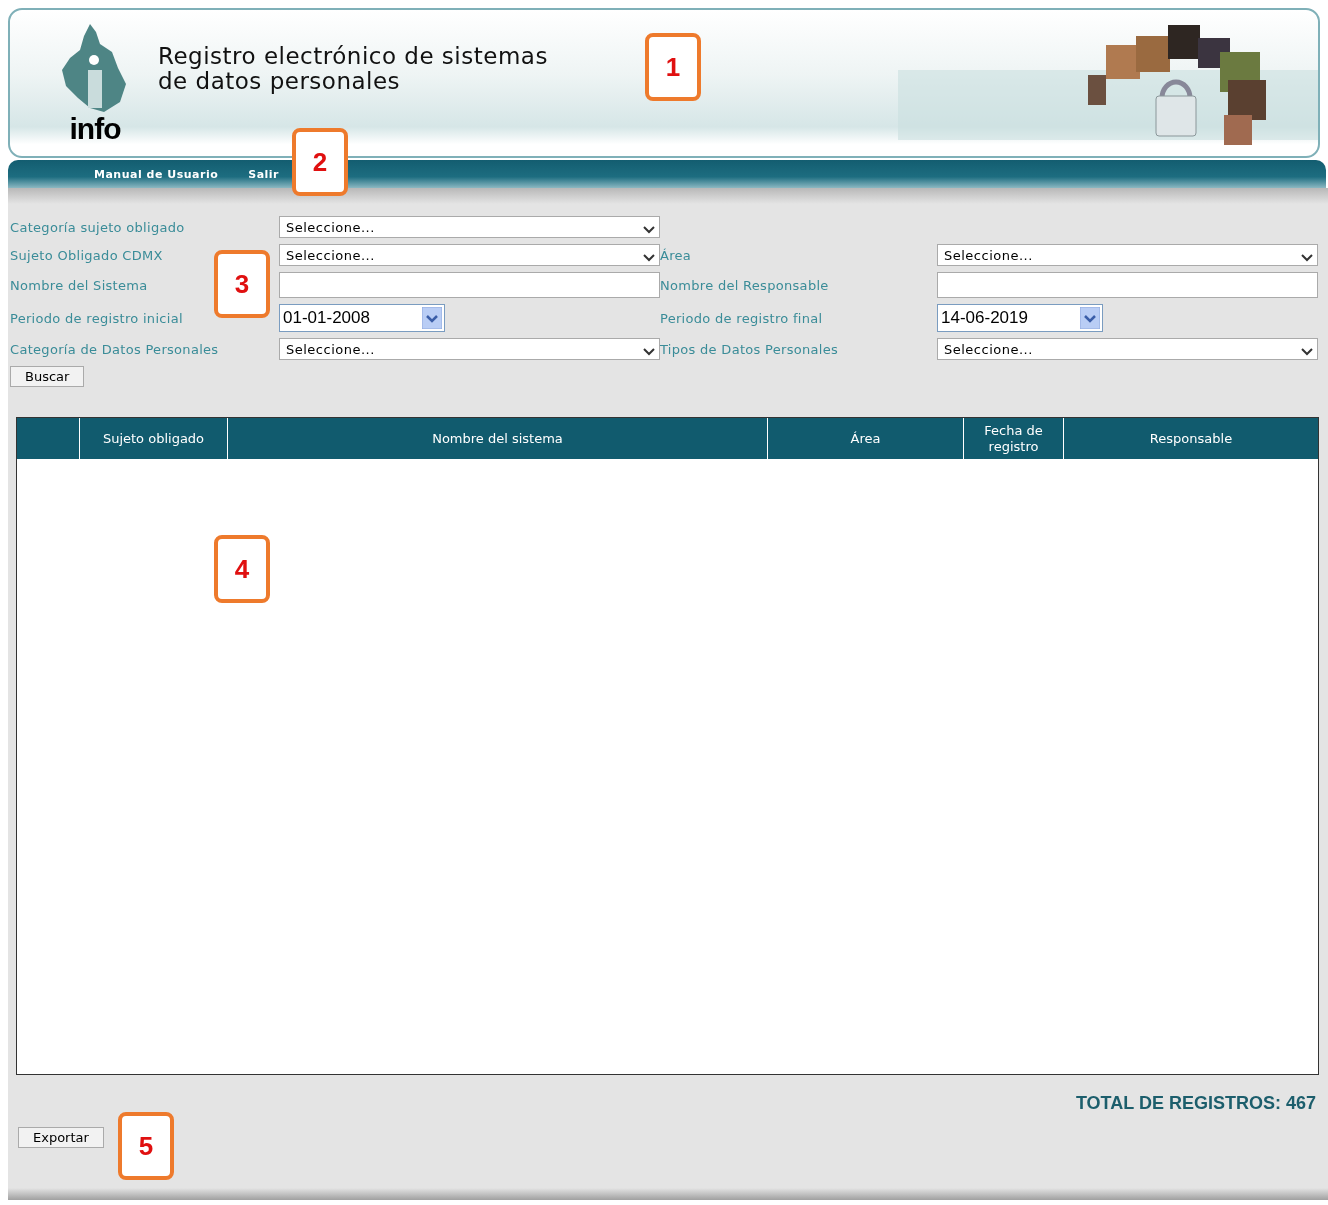  What do you see at coordinates (362, 318) in the screenshot?
I see `date-field: 01-01-2008` at bounding box center [362, 318].